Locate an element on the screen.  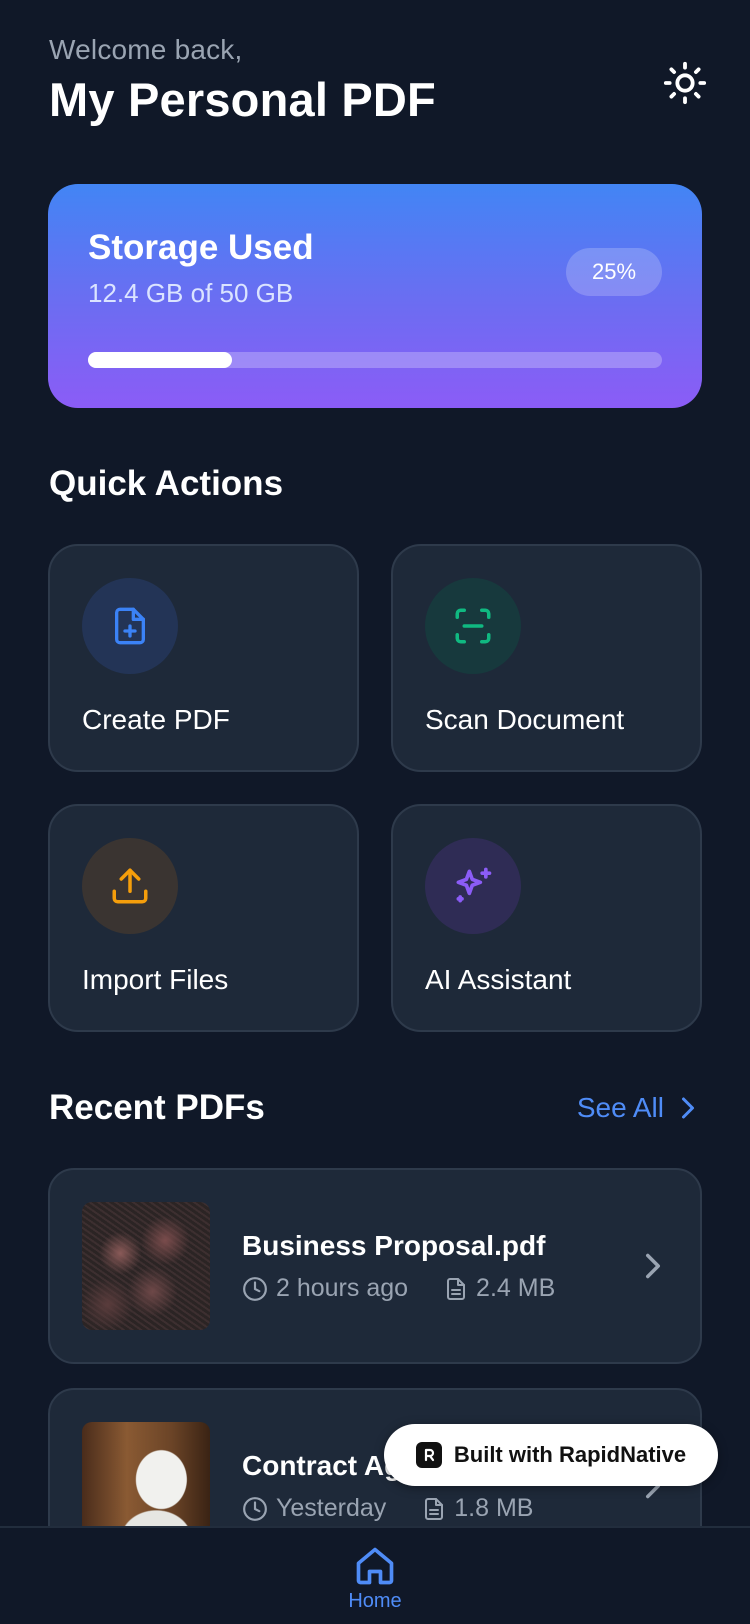
pdf-meta: 2 hours ago 2.4 MB is located at coordinates (398, 1288).